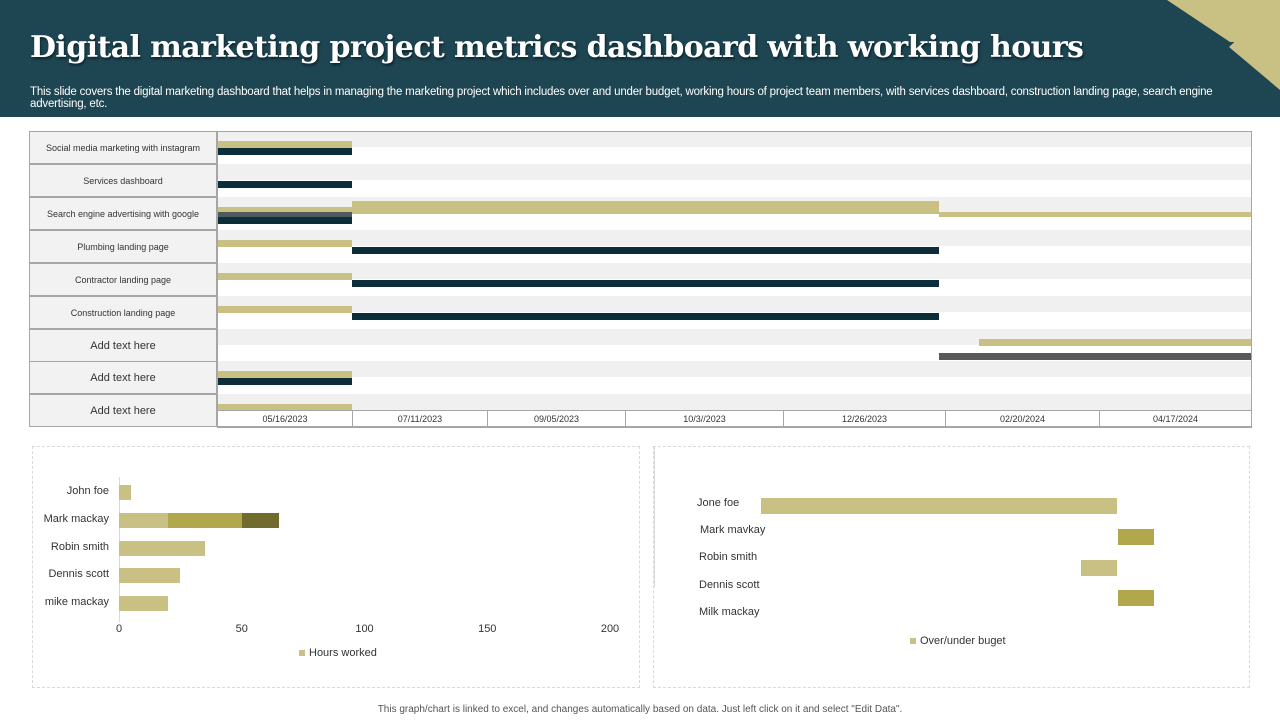 The height and width of the screenshot is (720, 1280). Describe the element at coordinates (343, 653) in the screenshot. I see `legend-label: Hours worked` at that location.